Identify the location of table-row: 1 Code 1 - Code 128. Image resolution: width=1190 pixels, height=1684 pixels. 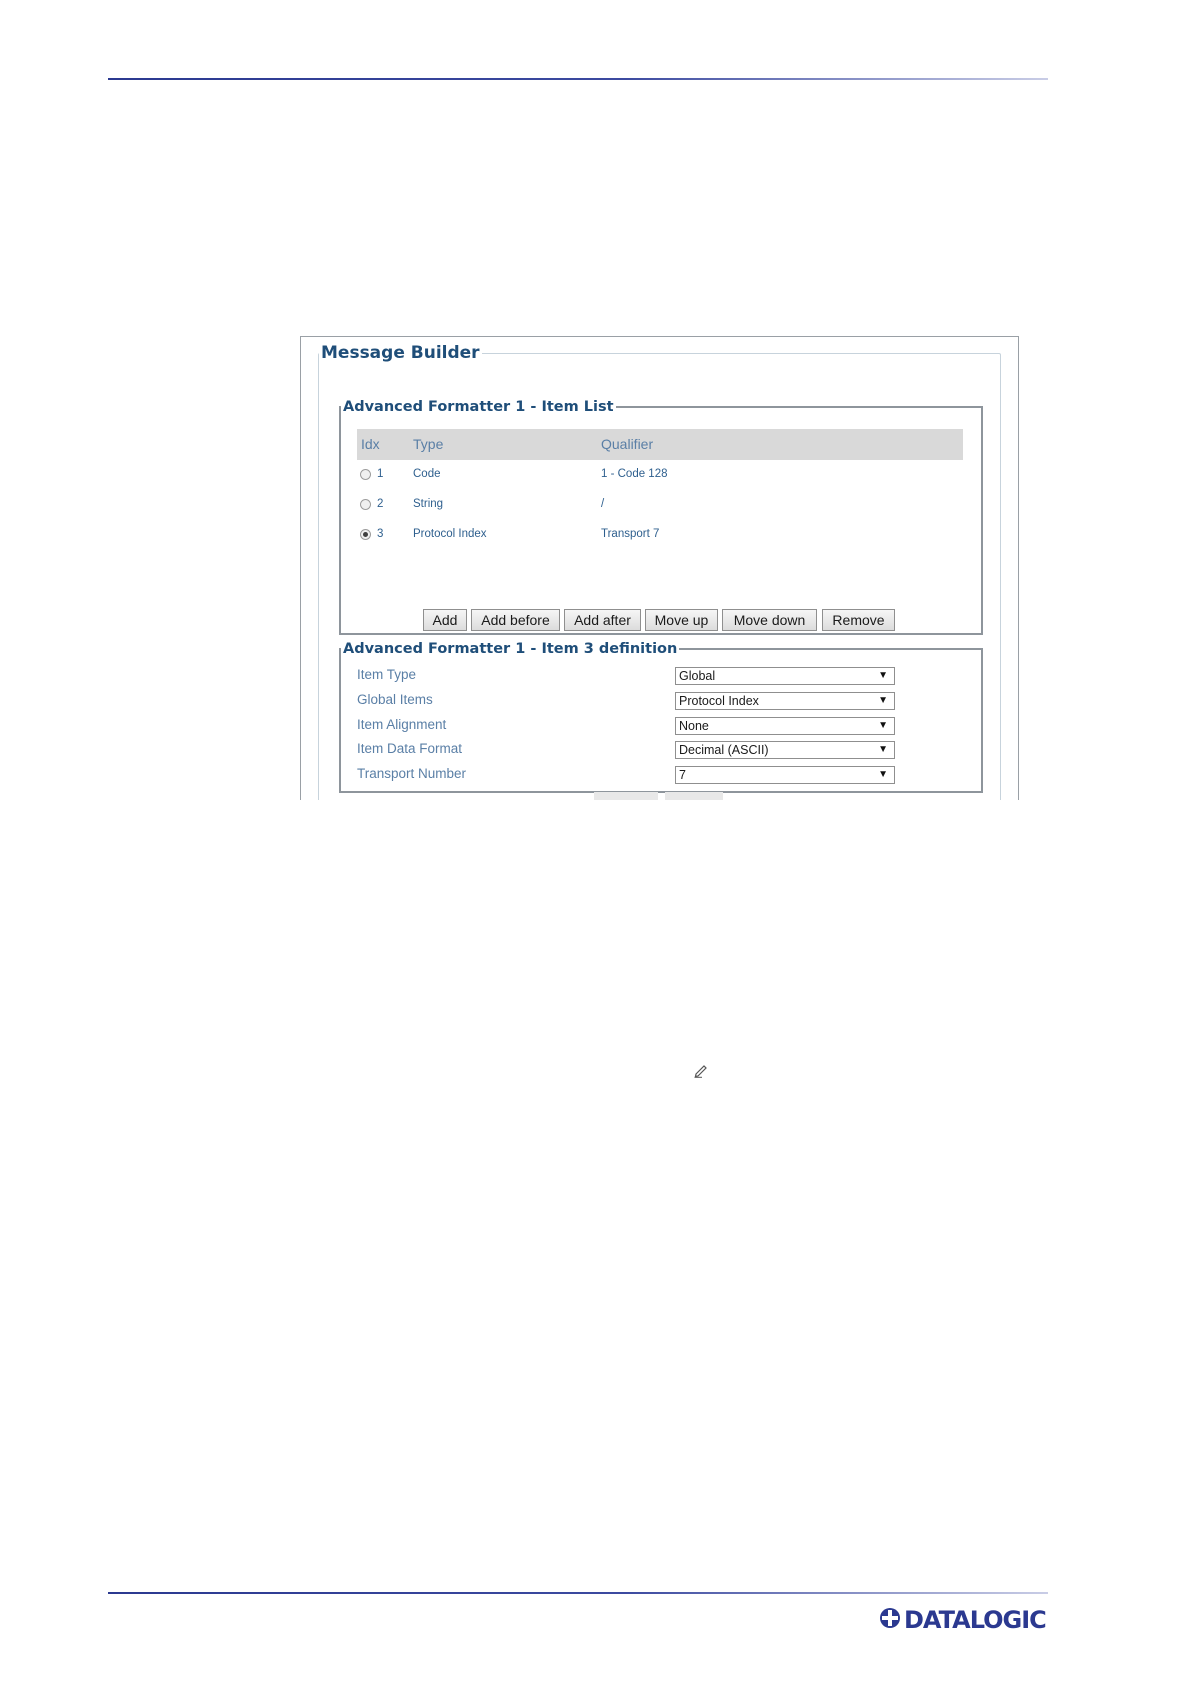
(660, 477).